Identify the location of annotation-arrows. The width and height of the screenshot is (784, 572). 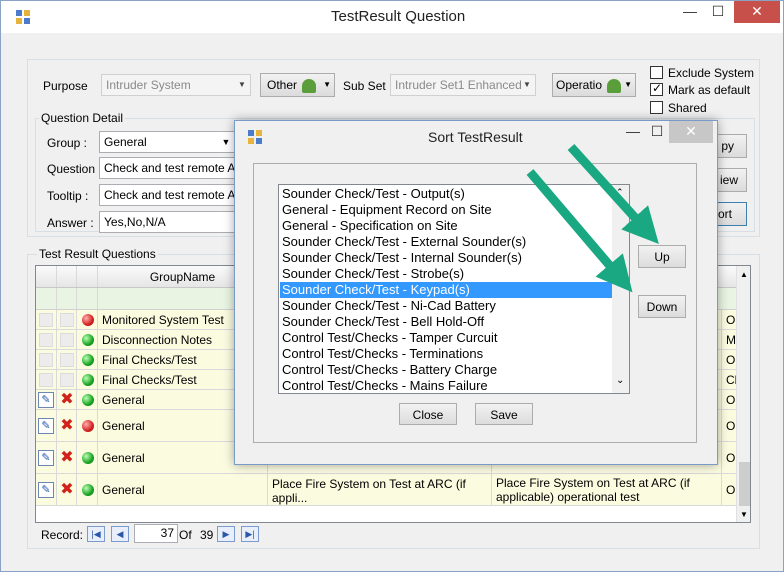
(592, 218).